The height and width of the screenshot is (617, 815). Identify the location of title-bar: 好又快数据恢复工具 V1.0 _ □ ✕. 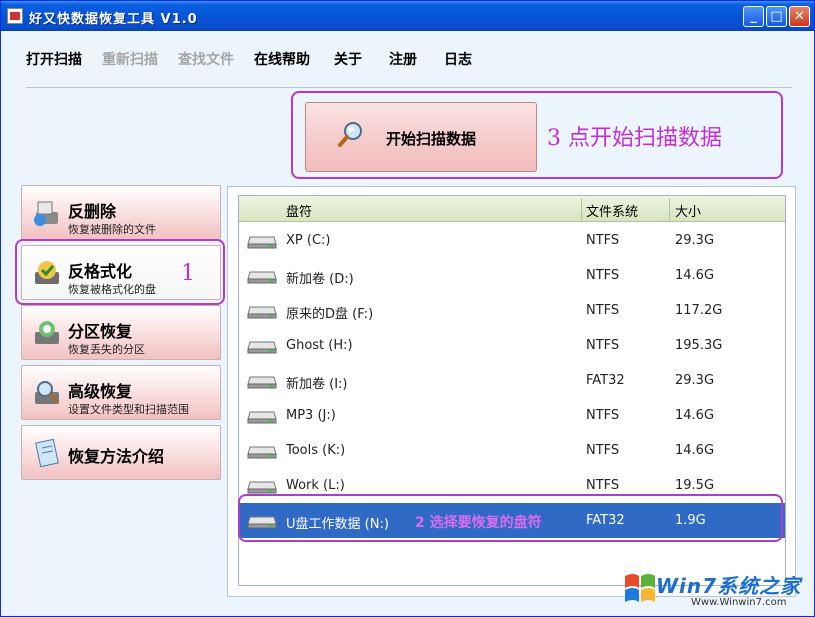
(407, 16).